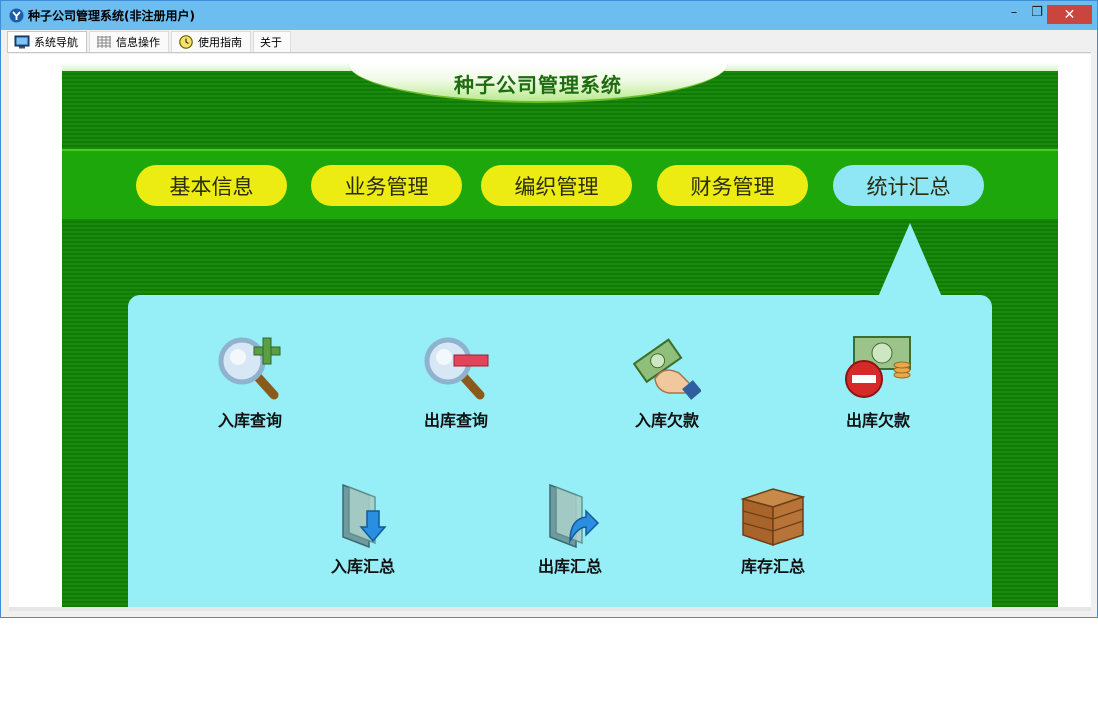 This screenshot has width=1098, height=722. What do you see at coordinates (878, 367) in the screenshot?
I see `money-minus-icon` at bounding box center [878, 367].